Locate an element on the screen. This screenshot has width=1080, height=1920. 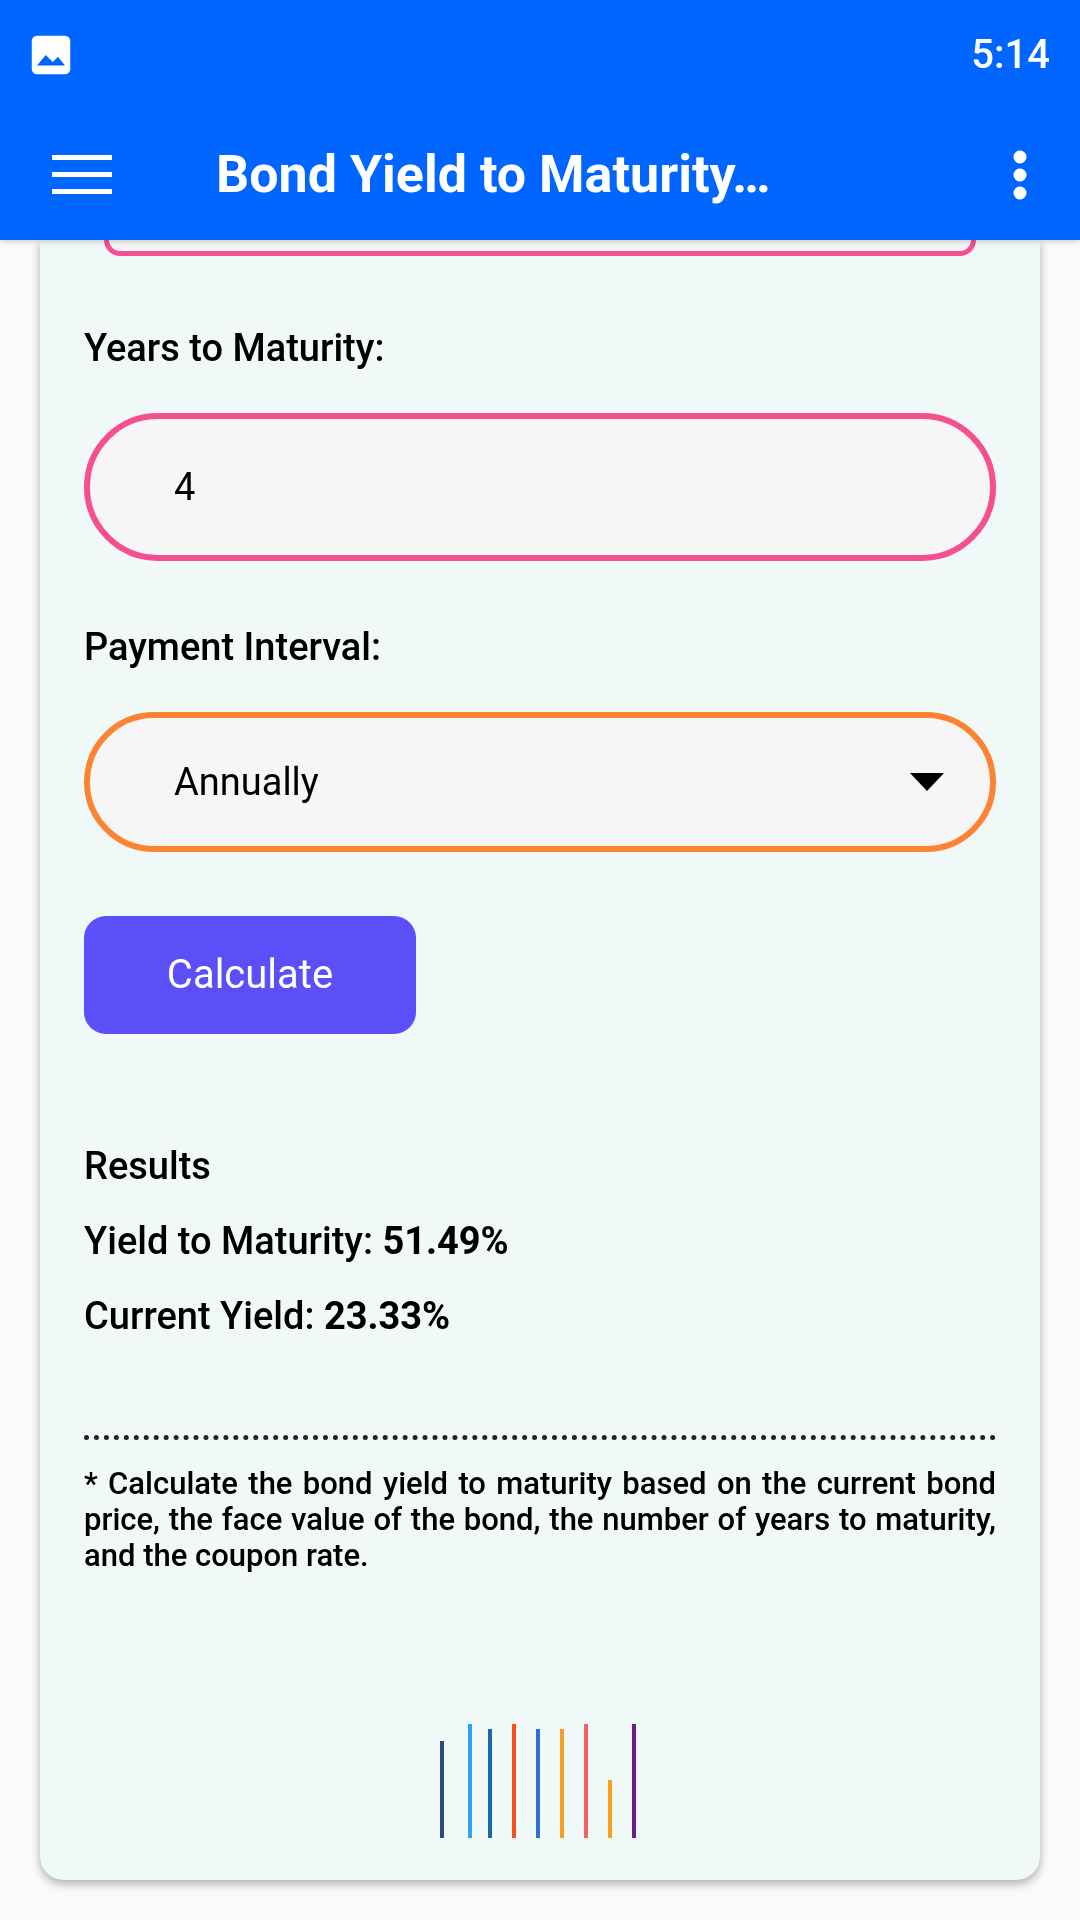
dropdown-caret-icon is located at coordinates (927, 782).